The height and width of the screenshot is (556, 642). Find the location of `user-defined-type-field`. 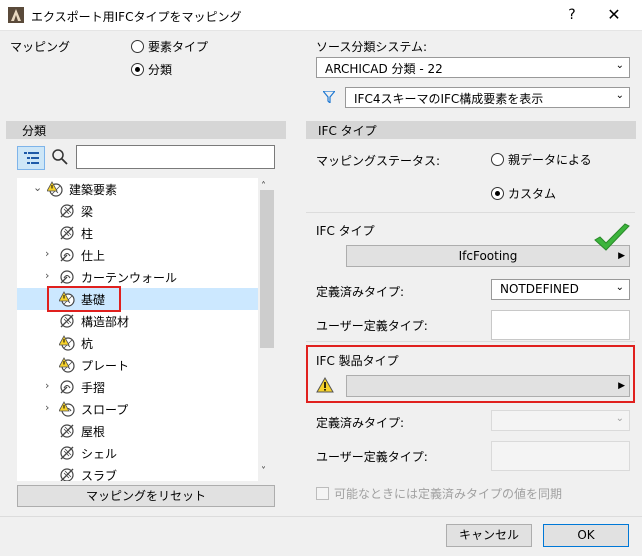

user-defined-type-field is located at coordinates (560, 325).